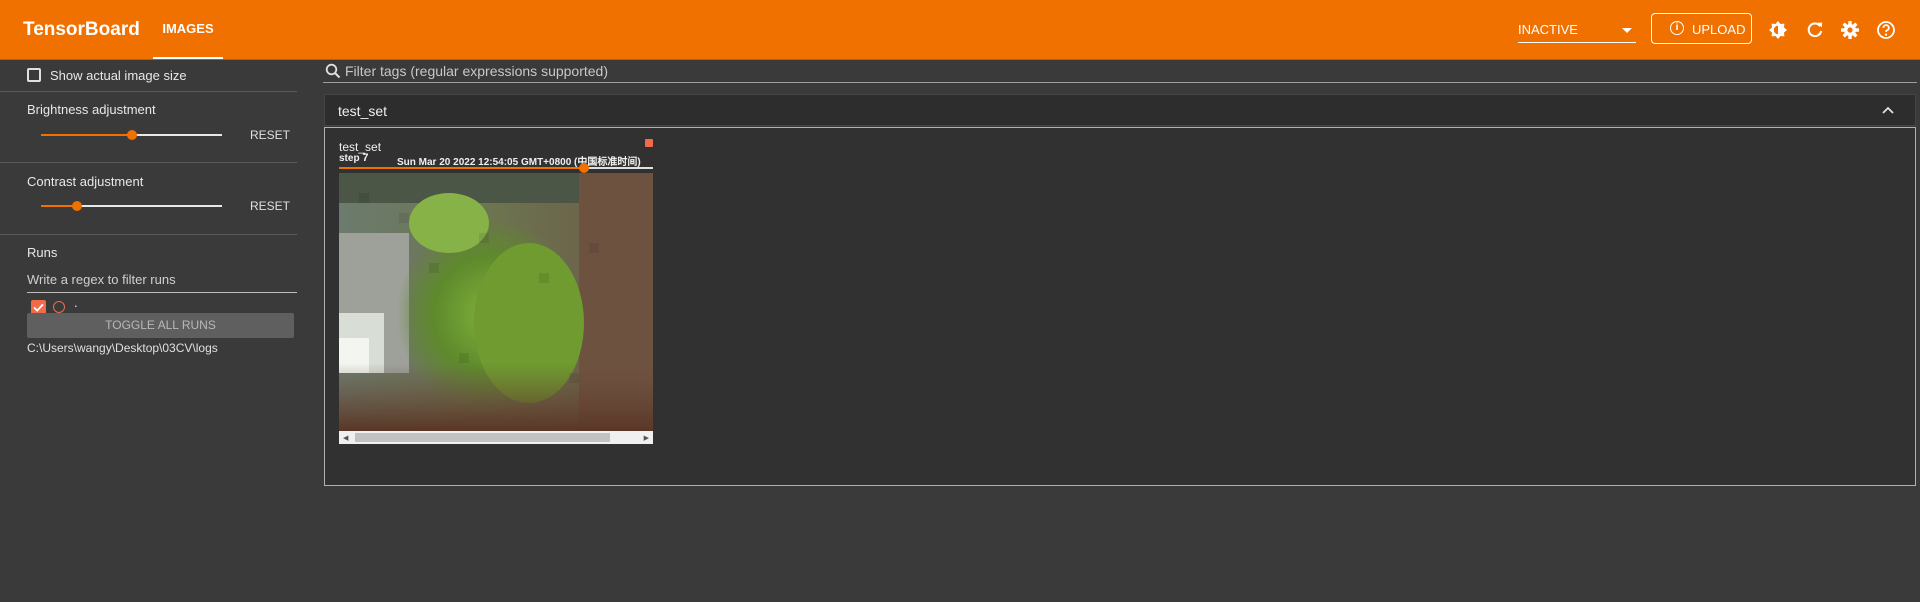 This screenshot has height=602, width=1920. What do you see at coordinates (131, 206) in the screenshot?
I see `contrast-slider` at bounding box center [131, 206].